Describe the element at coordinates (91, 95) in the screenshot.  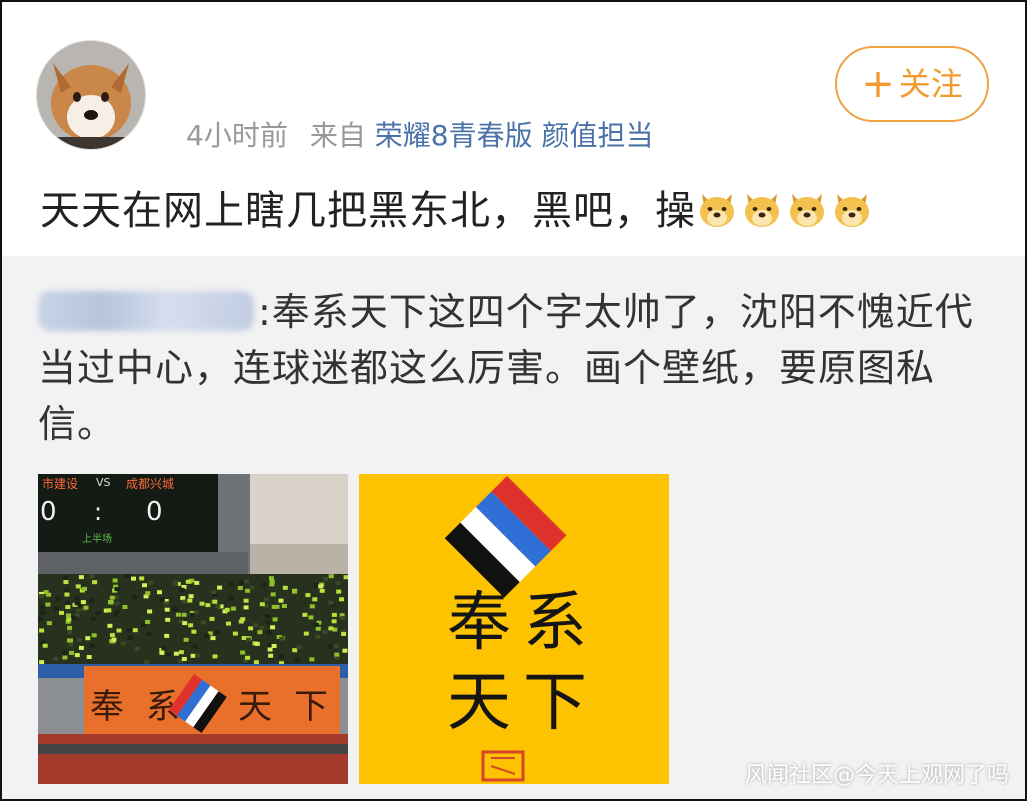
I see `user-avatar` at that location.